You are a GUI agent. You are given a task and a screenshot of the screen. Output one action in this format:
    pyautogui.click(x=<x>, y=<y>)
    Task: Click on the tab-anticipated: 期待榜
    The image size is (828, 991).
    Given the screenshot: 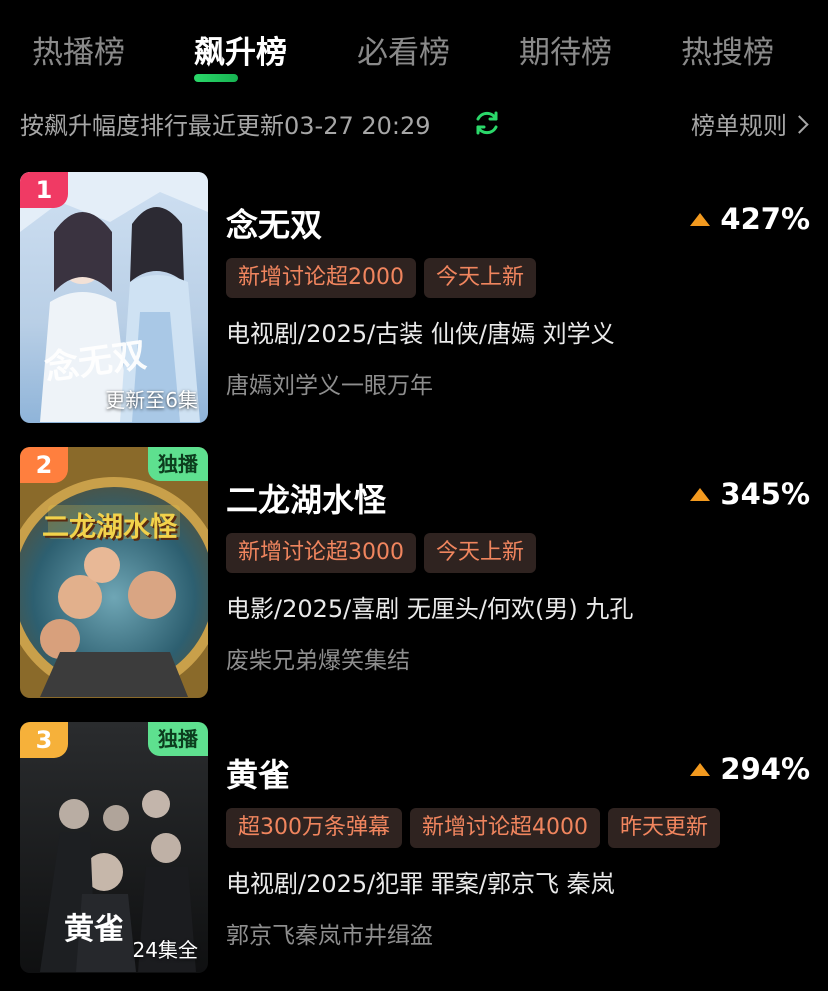 What is the action you would take?
    pyautogui.click(x=565, y=53)
    